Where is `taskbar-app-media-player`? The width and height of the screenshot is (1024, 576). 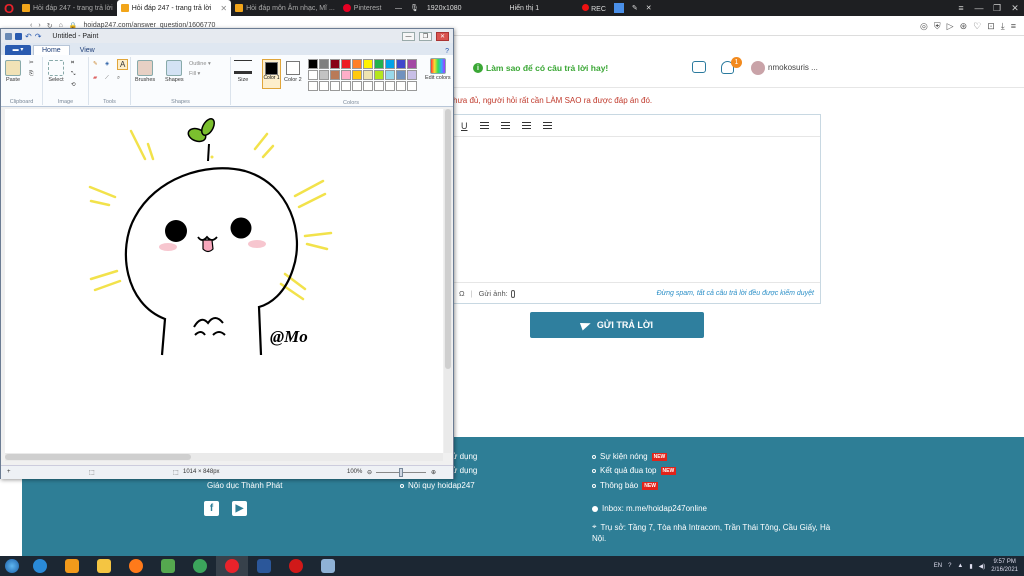
taskbar-app-media-player is located at coordinates (72, 566).